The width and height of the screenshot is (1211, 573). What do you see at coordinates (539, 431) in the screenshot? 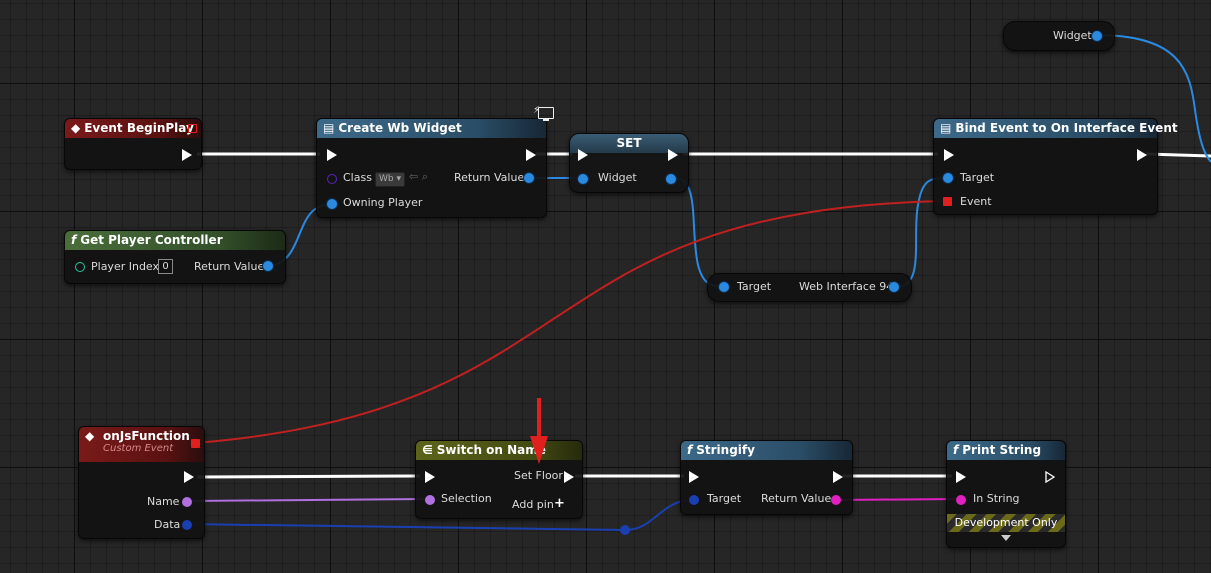
I see `annotation-arrow` at bounding box center [539, 431].